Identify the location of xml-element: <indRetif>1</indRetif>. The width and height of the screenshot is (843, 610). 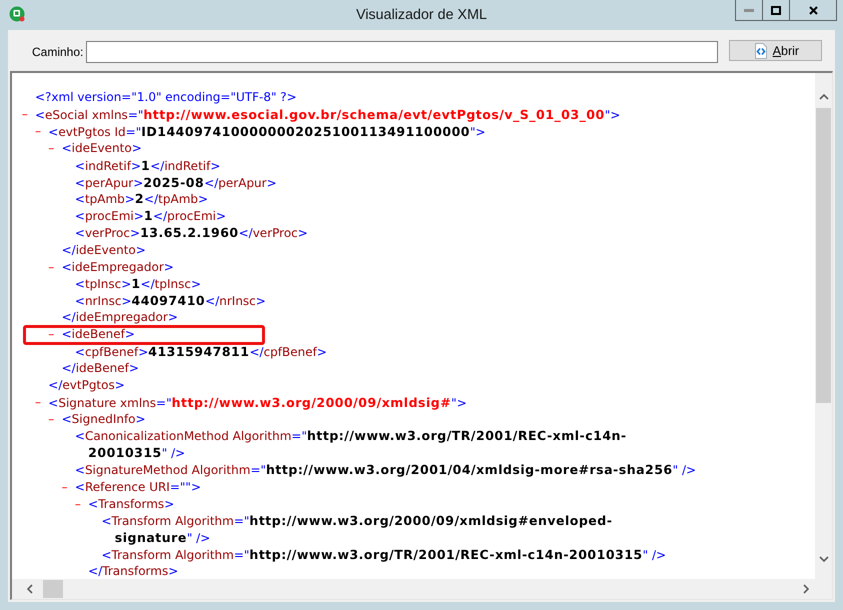
(147, 165).